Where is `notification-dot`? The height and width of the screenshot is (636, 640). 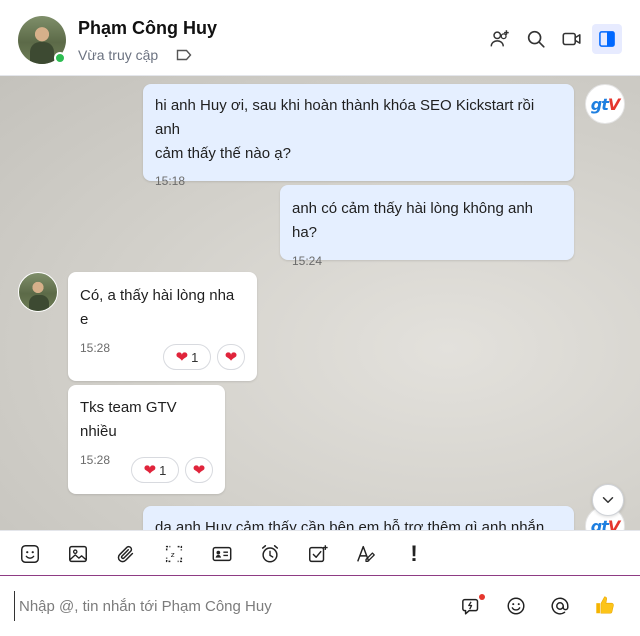
notification-dot is located at coordinates (482, 597).